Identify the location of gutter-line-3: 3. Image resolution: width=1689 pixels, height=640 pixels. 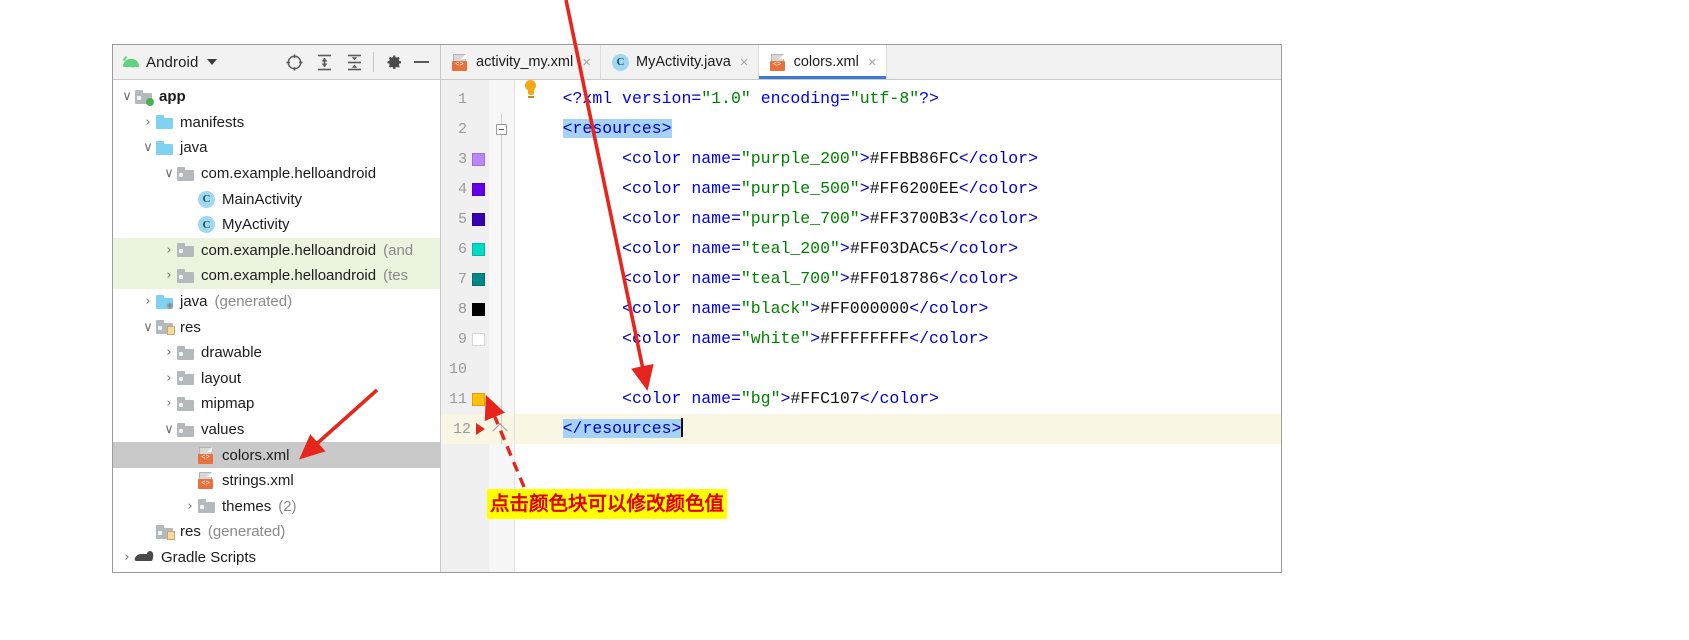
(465, 159).